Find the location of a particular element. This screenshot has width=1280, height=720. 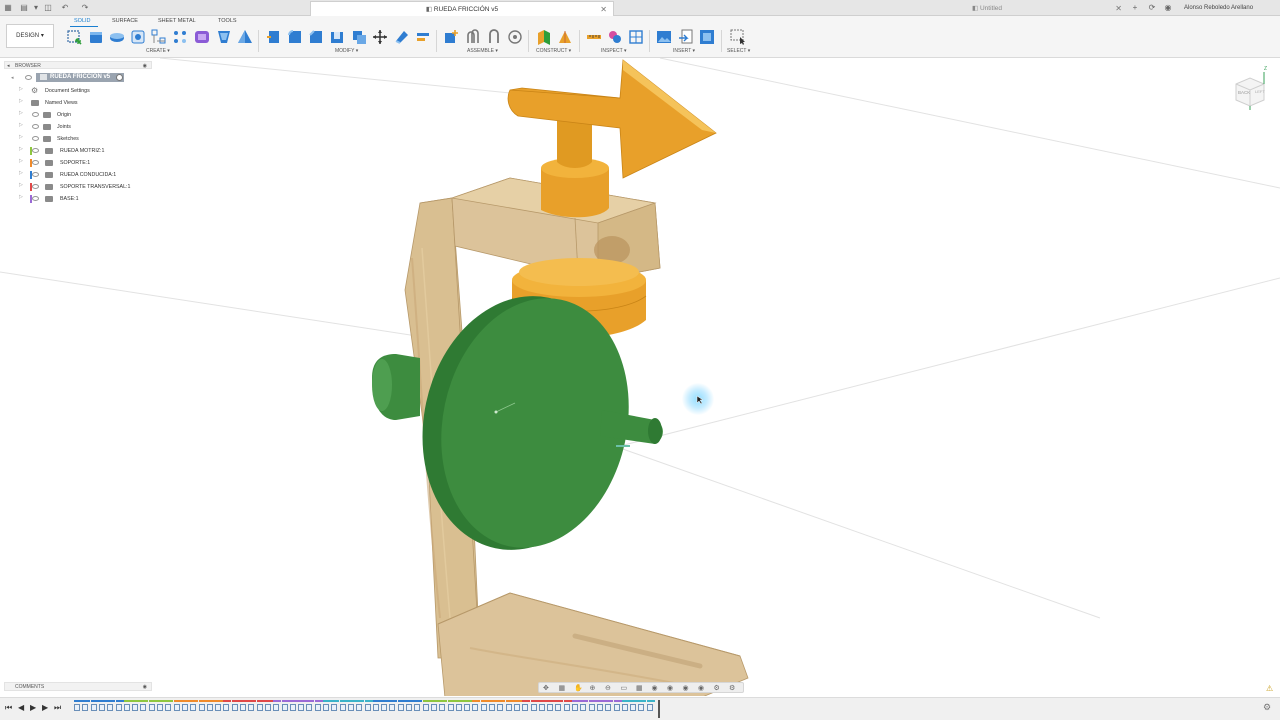

camera-icon: ⚙ is located at coordinates (717, 688).